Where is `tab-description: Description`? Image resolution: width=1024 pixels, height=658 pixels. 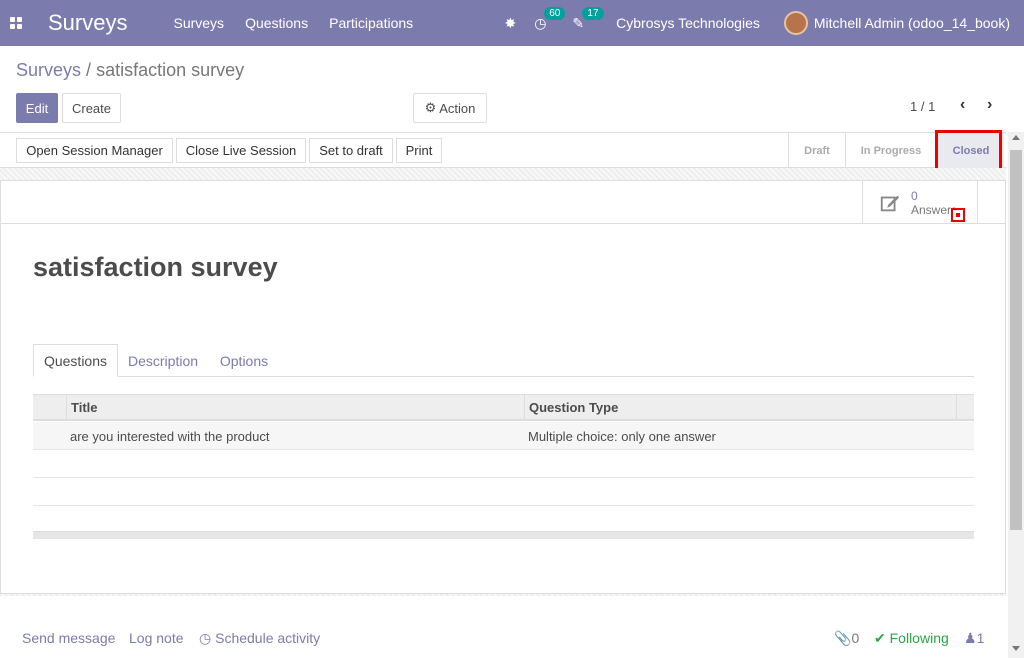
tab-description: Description is located at coordinates (163, 360).